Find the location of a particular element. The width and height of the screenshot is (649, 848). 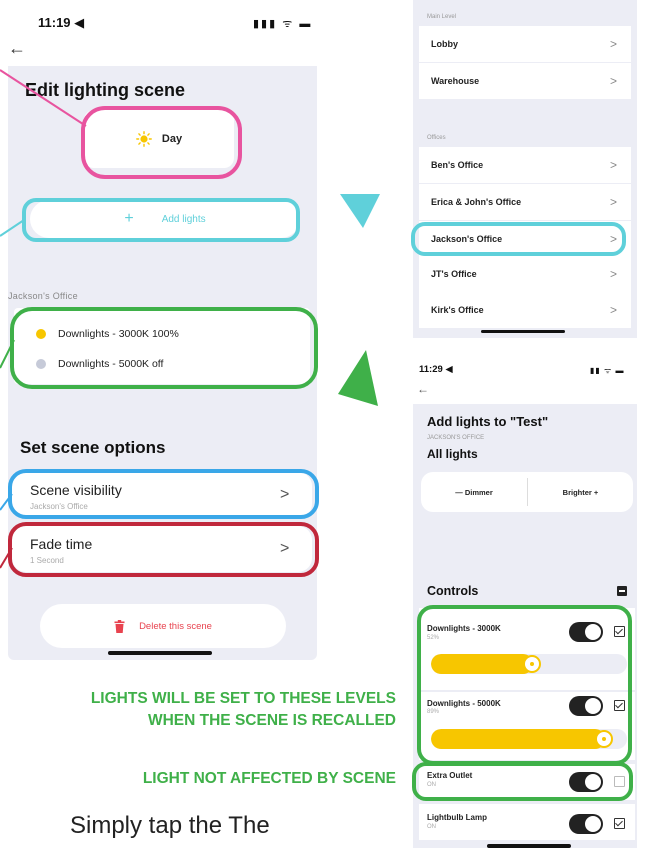

not-affected-caption: LIGHT NOT AFFECTED BY SCENE is located at coordinates (269, 778).